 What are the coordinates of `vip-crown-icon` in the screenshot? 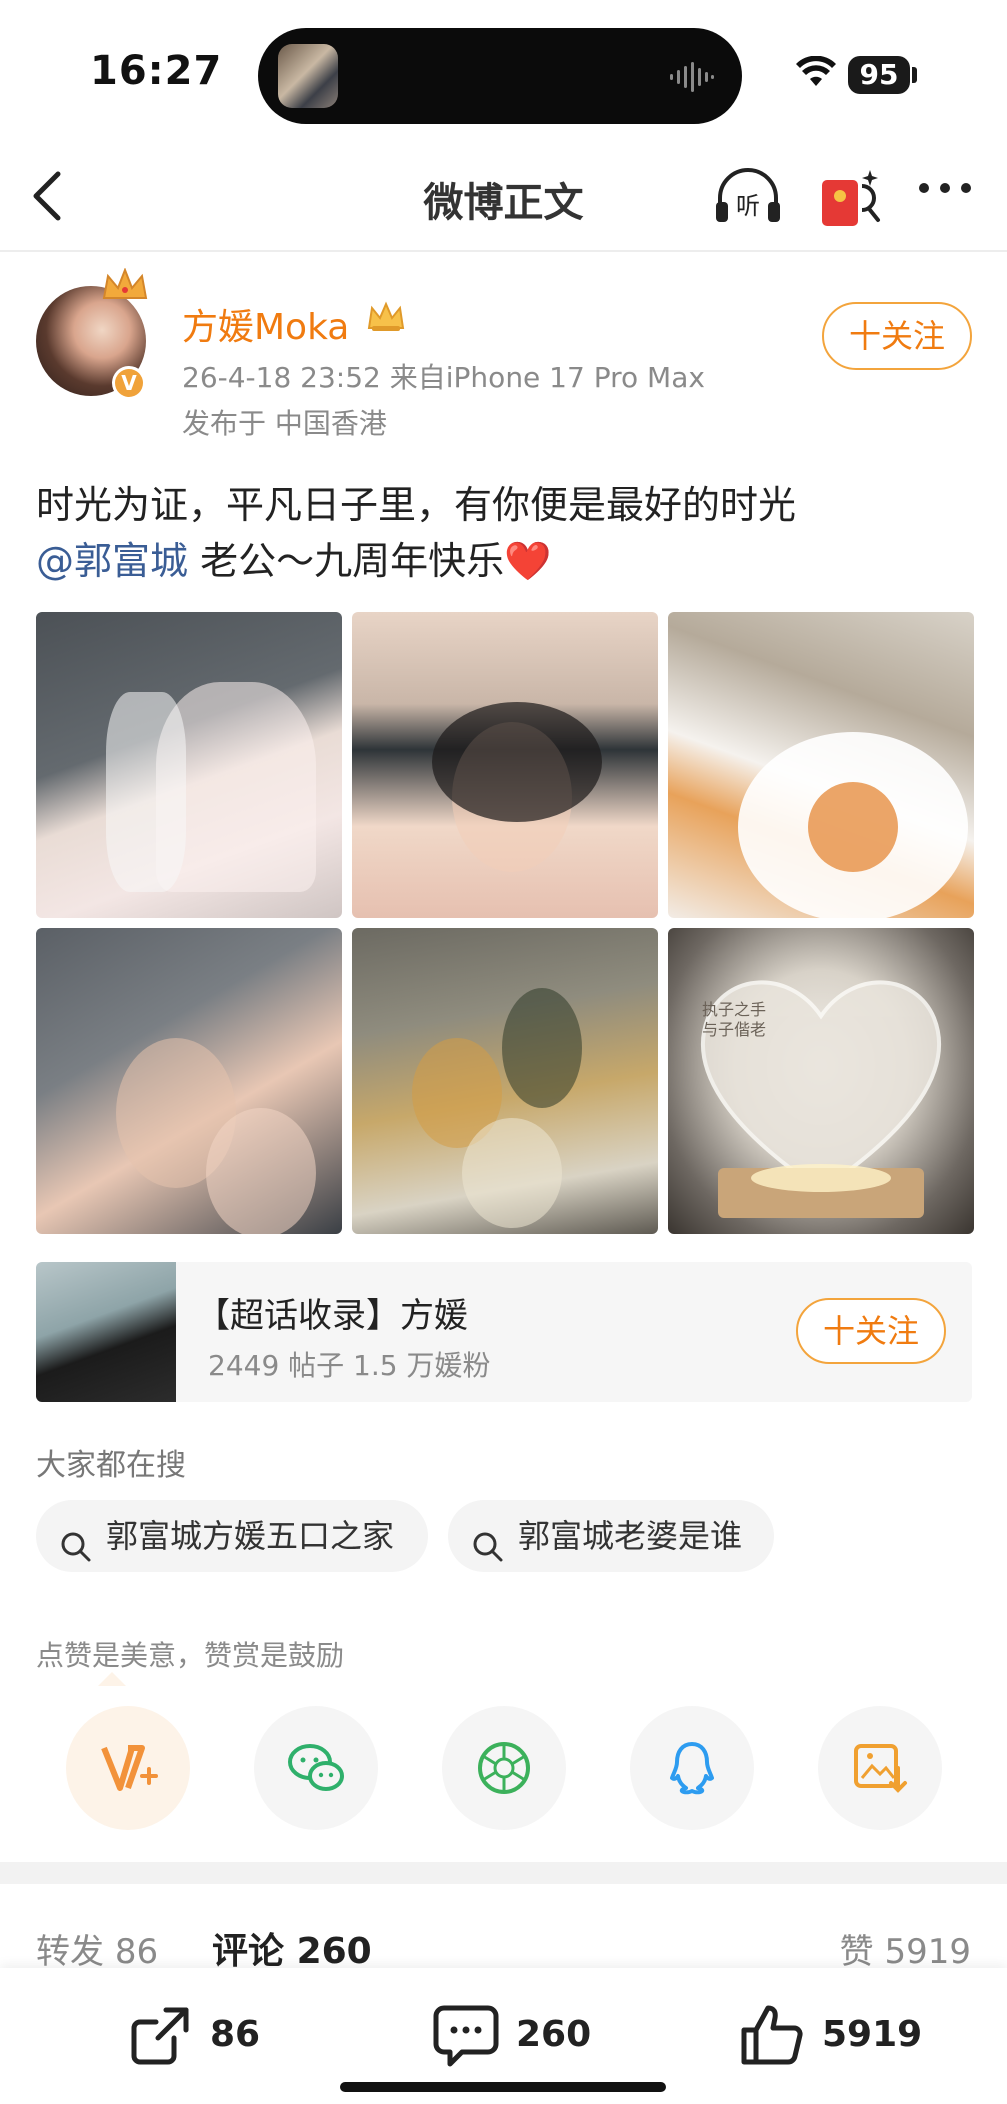 It's located at (386, 319).